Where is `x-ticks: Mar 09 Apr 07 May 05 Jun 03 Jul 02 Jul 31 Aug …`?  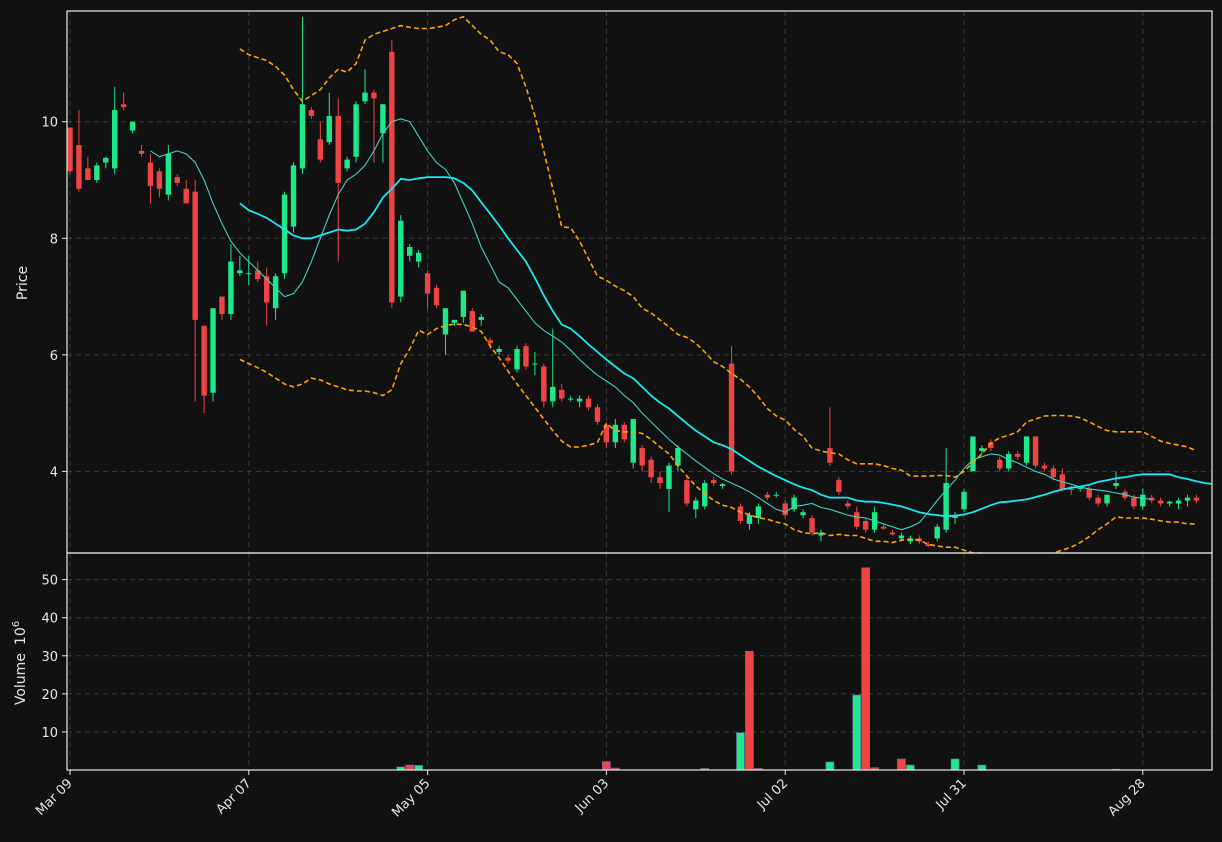 x-ticks: Mar 09 Apr 07 May 05 Jun 03 Jul 02 Jul 31 Aug … is located at coordinates (591, 795).